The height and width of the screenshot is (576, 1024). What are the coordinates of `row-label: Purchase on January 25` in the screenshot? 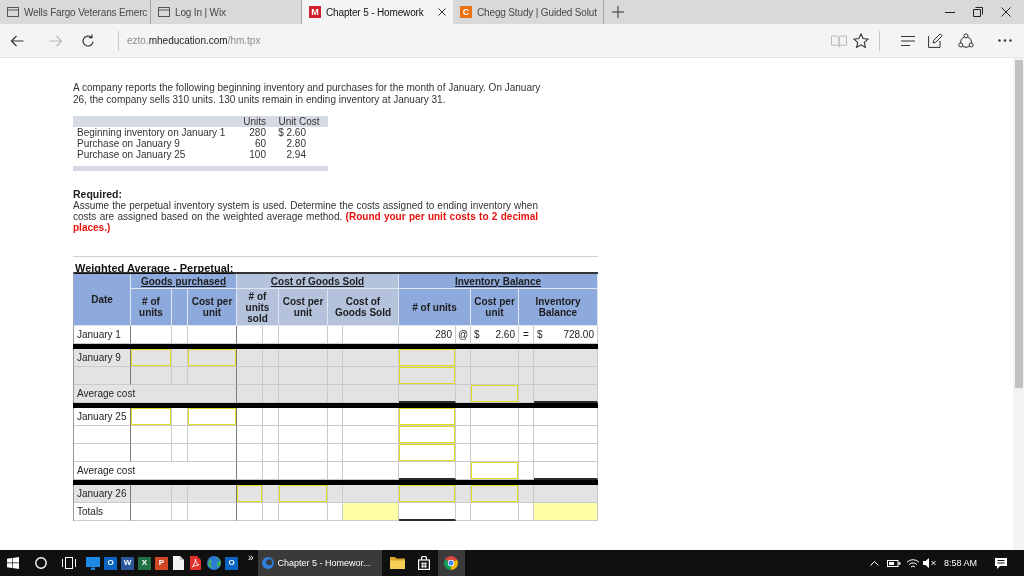 It's located at (131, 154).